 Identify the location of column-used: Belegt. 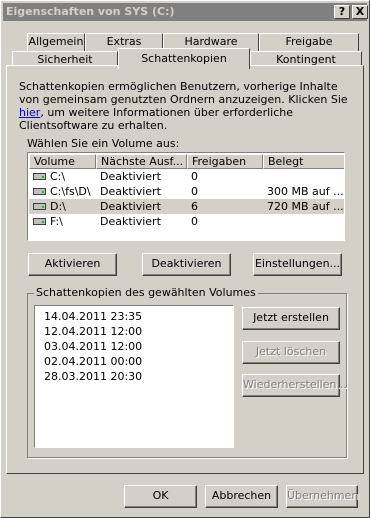
(303, 161).